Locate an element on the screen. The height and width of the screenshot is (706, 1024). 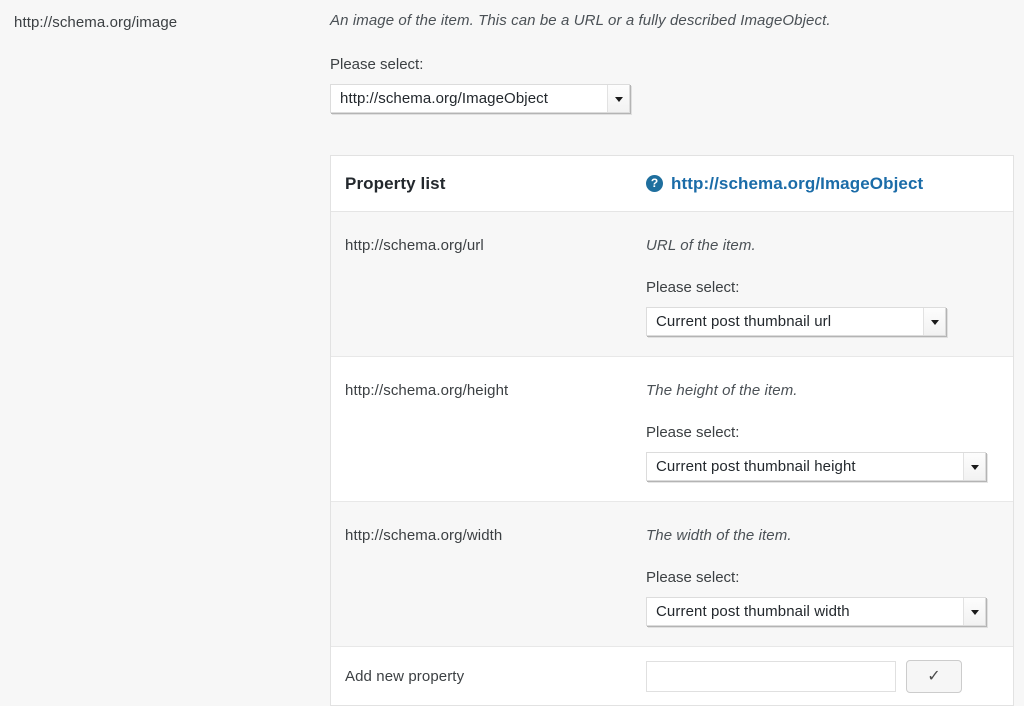
root-type-select: http://schema.org/ImageObject is located at coordinates (480, 98).